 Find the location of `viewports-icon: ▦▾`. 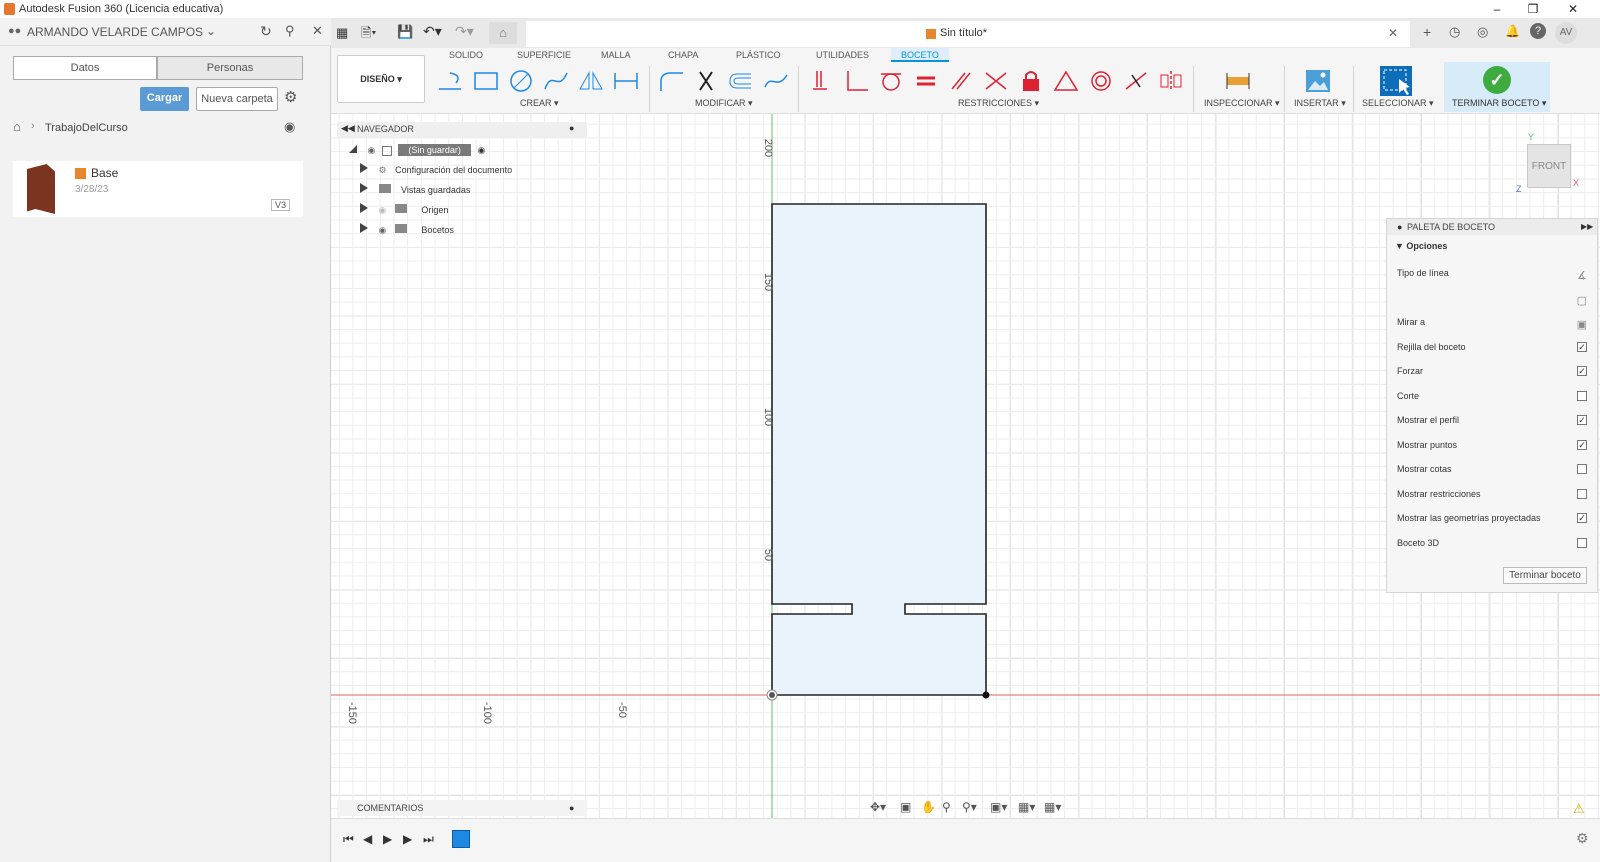

viewports-icon: ▦▾ is located at coordinates (1052, 807).